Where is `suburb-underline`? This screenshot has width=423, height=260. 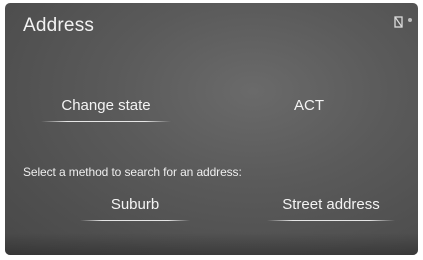
suburb-underline is located at coordinates (135, 220).